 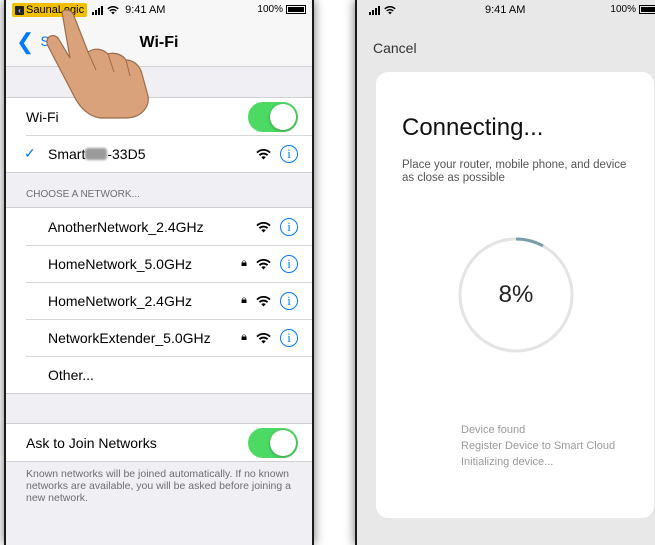 I want to click on connected-network-row: ✓ Smart -33D5 i, so click(x=159, y=153).